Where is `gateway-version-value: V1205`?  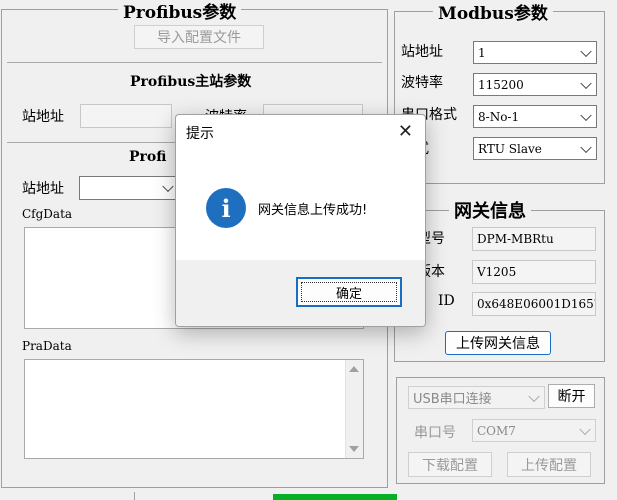 gateway-version-value: V1205 is located at coordinates (497, 272).